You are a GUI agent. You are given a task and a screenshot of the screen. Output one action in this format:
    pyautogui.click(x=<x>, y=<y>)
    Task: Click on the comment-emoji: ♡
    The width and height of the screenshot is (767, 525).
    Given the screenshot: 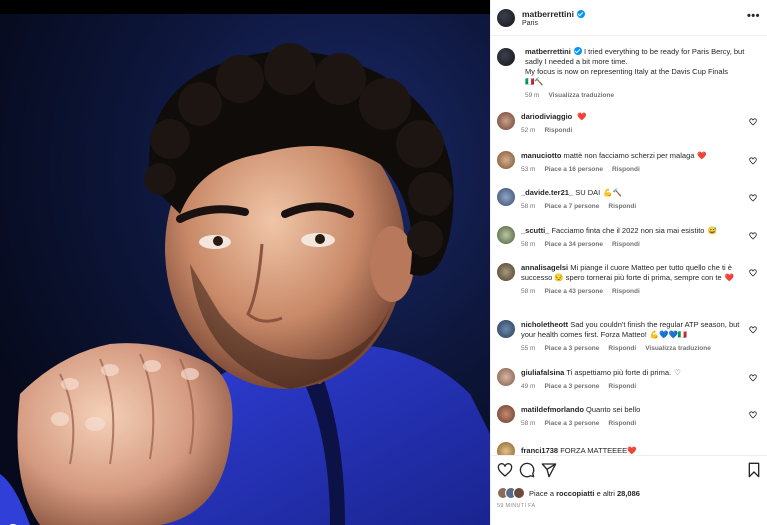 What is the action you would take?
    pyautogui.click(x=677, y=372)
    